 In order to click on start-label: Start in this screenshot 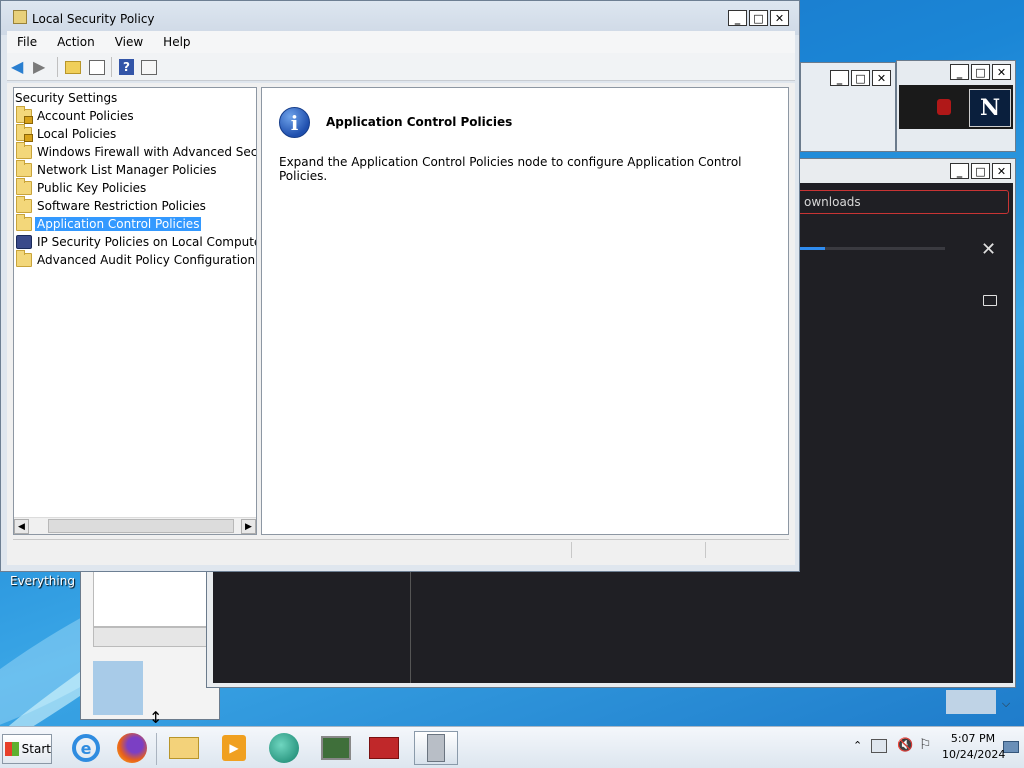, I will do `click(36, 749)`.